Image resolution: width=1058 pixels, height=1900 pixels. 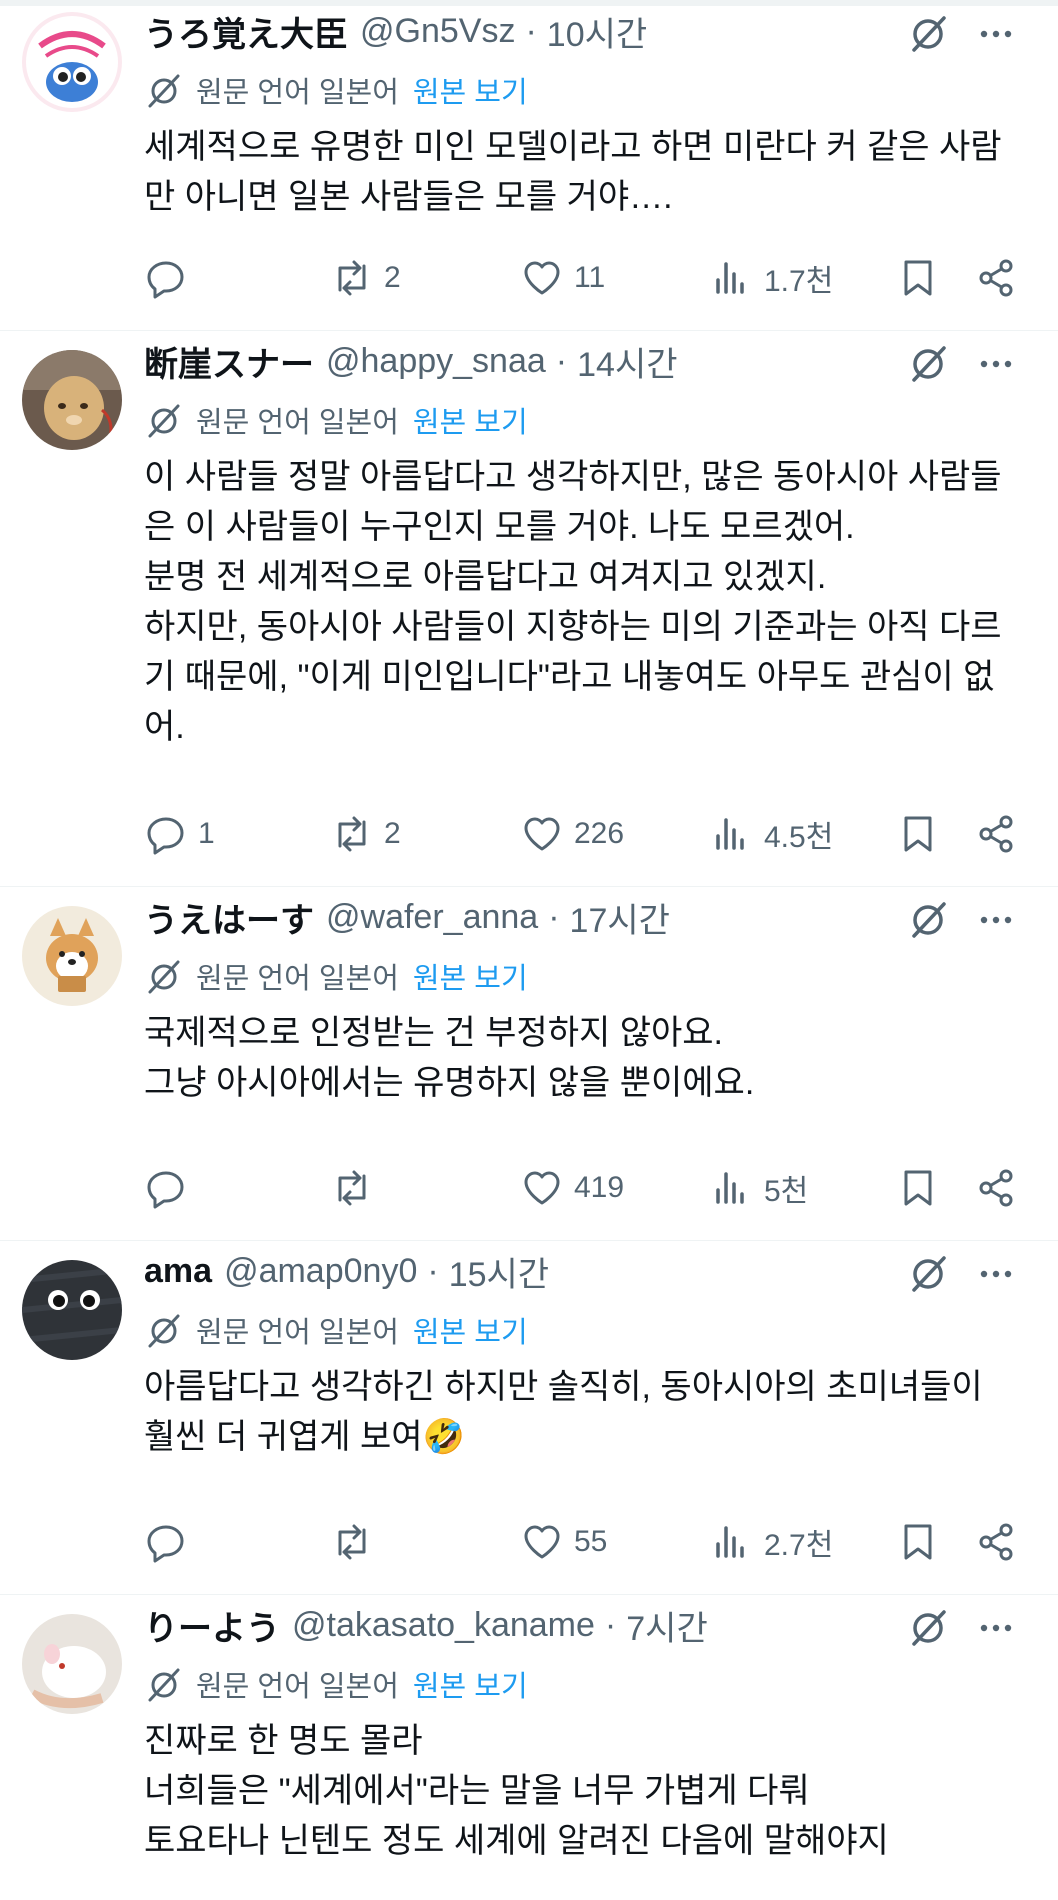 I want to click on display-name: うろ覚え大臣, so click(x=246, y=31).